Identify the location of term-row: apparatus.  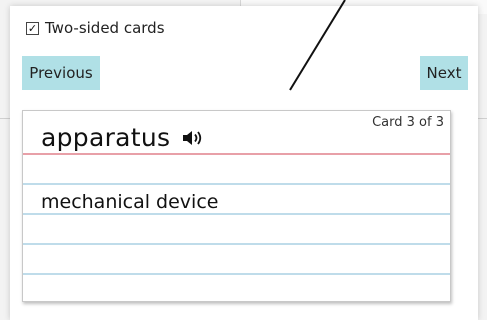
(122, 137).